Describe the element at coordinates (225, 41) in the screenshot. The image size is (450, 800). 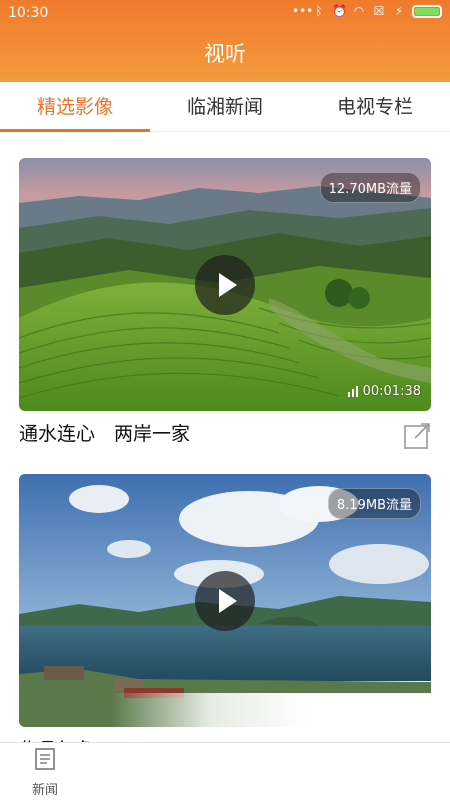
I see `app-header: 10:30 ••• ᛒ ⏰ ◠ ☒ ⚡ 视听` at that location.